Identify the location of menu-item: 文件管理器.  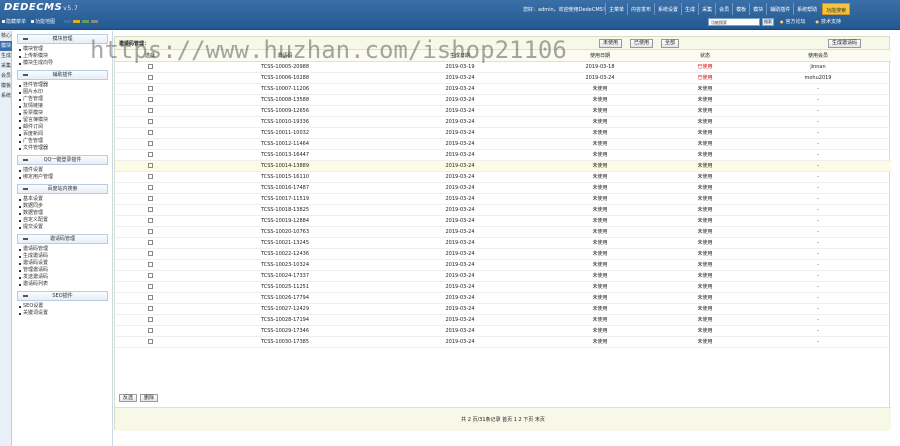
(62, 148).